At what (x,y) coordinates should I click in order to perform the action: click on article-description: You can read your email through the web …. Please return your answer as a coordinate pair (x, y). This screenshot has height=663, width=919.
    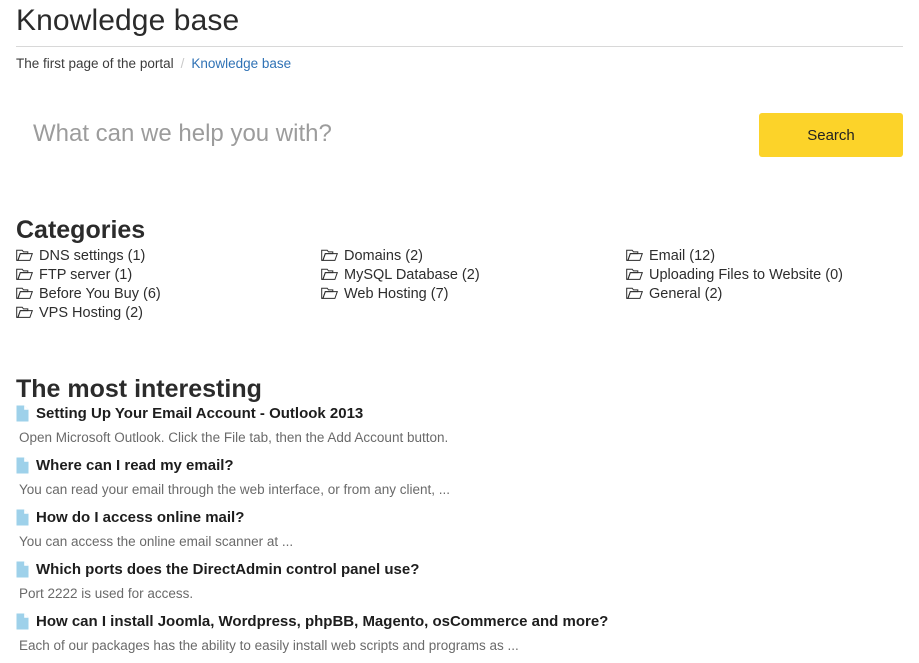
    Looking at the image, I should click on (234, 489).